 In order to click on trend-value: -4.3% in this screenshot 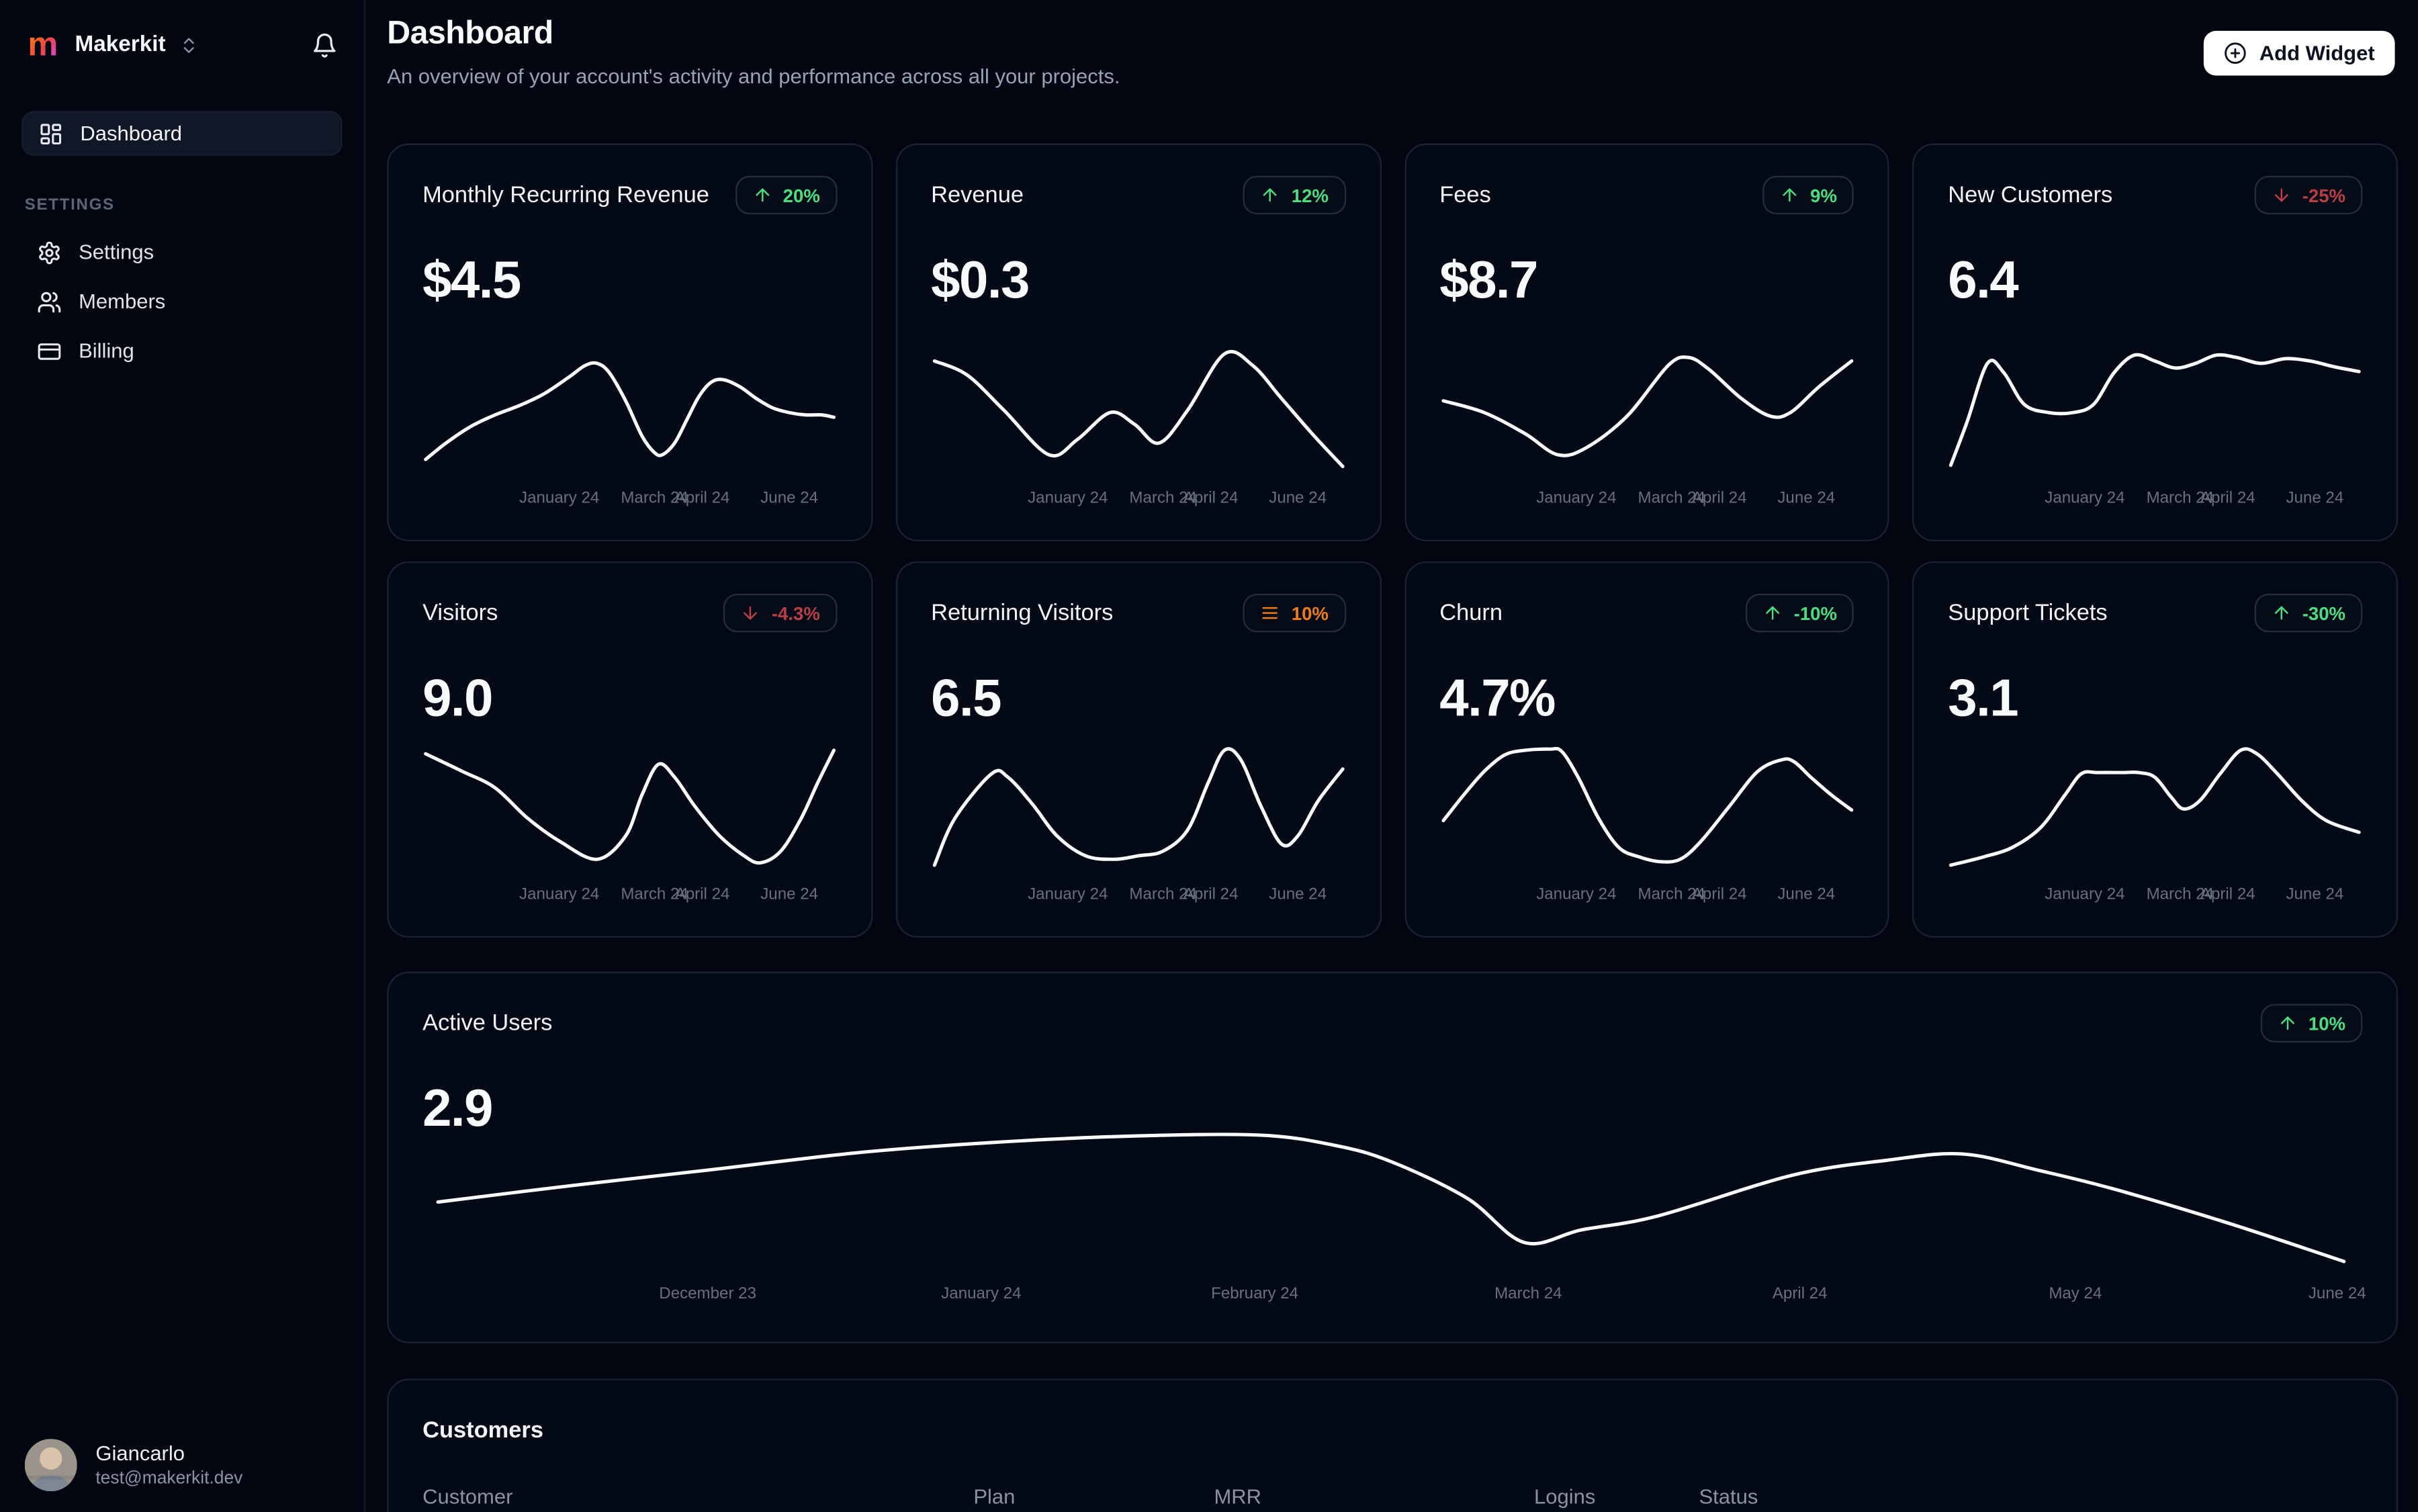, I will do `click(795, 613)`.